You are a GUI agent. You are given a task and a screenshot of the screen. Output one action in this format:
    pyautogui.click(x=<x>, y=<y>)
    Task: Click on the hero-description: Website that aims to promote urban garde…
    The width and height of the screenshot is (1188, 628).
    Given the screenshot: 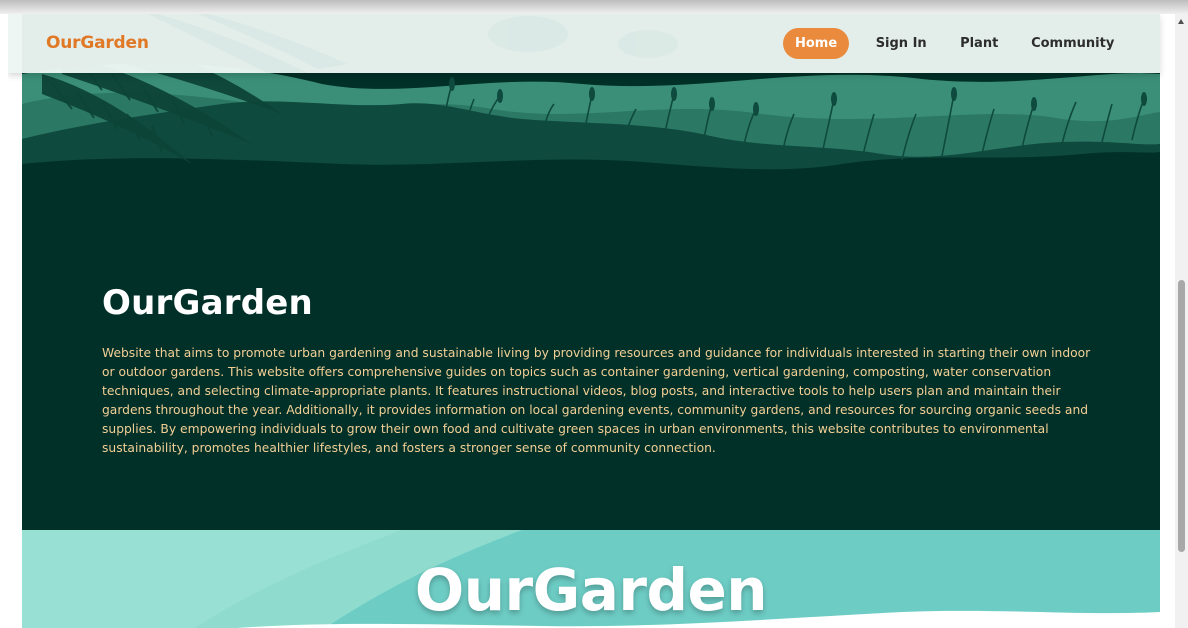 What is the action you would take?
    pyautogui.click(x=596, y=400)
    